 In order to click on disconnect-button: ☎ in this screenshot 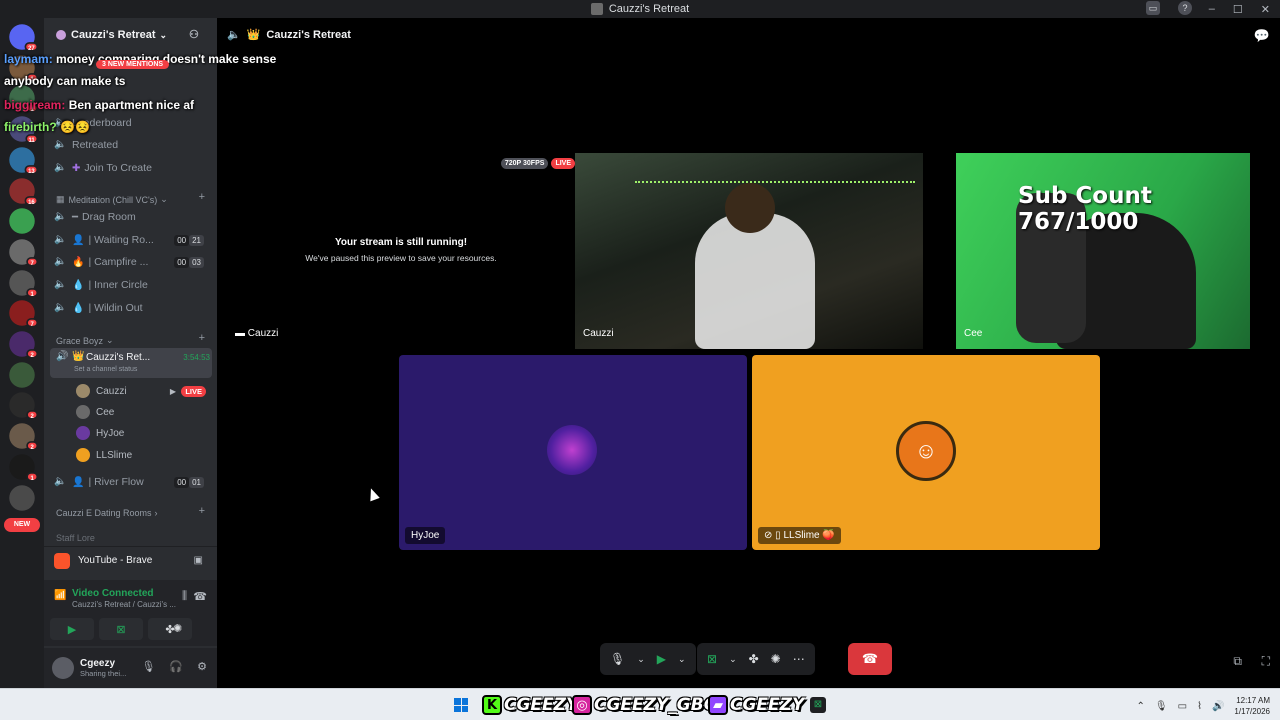, I will do `click(870, 659)`.